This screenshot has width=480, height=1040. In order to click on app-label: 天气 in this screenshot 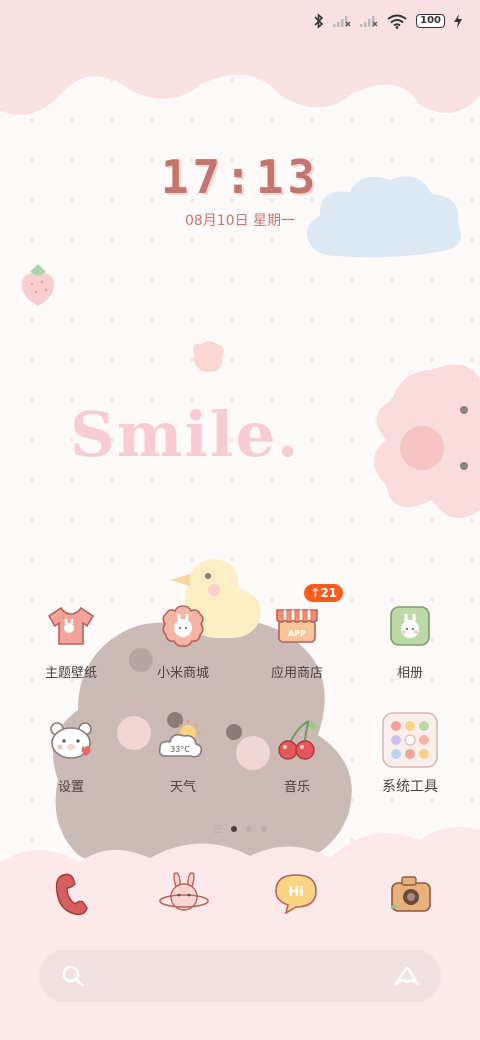, I will do `click(182, 787)`.